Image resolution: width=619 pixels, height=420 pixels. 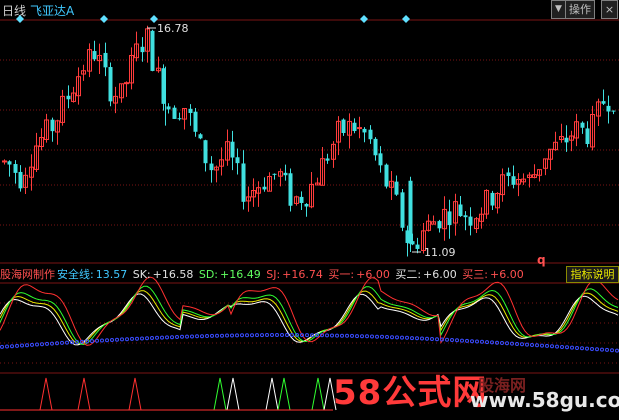 What do you see at coordinates (408, 274) in the screenshot?
I see `b2-label: 买二:` at bounding box center [408, 274].